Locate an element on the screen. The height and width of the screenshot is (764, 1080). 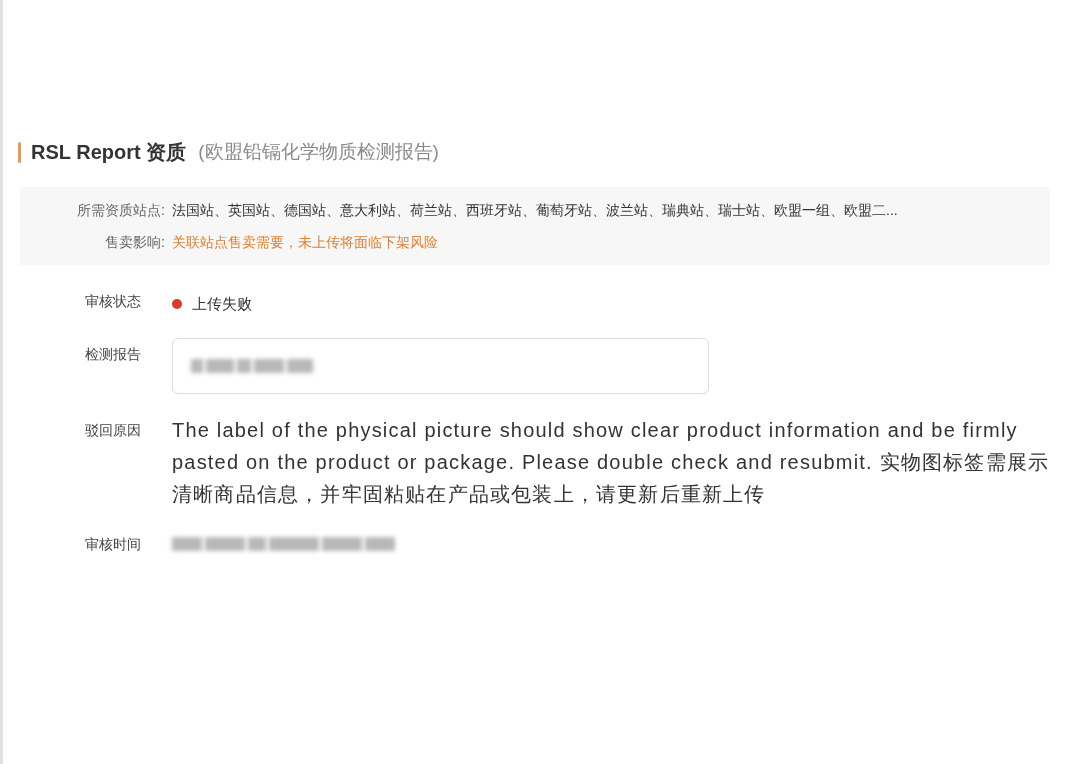
section-title: RSL Report 资质 is located at coordinates (109, 152).